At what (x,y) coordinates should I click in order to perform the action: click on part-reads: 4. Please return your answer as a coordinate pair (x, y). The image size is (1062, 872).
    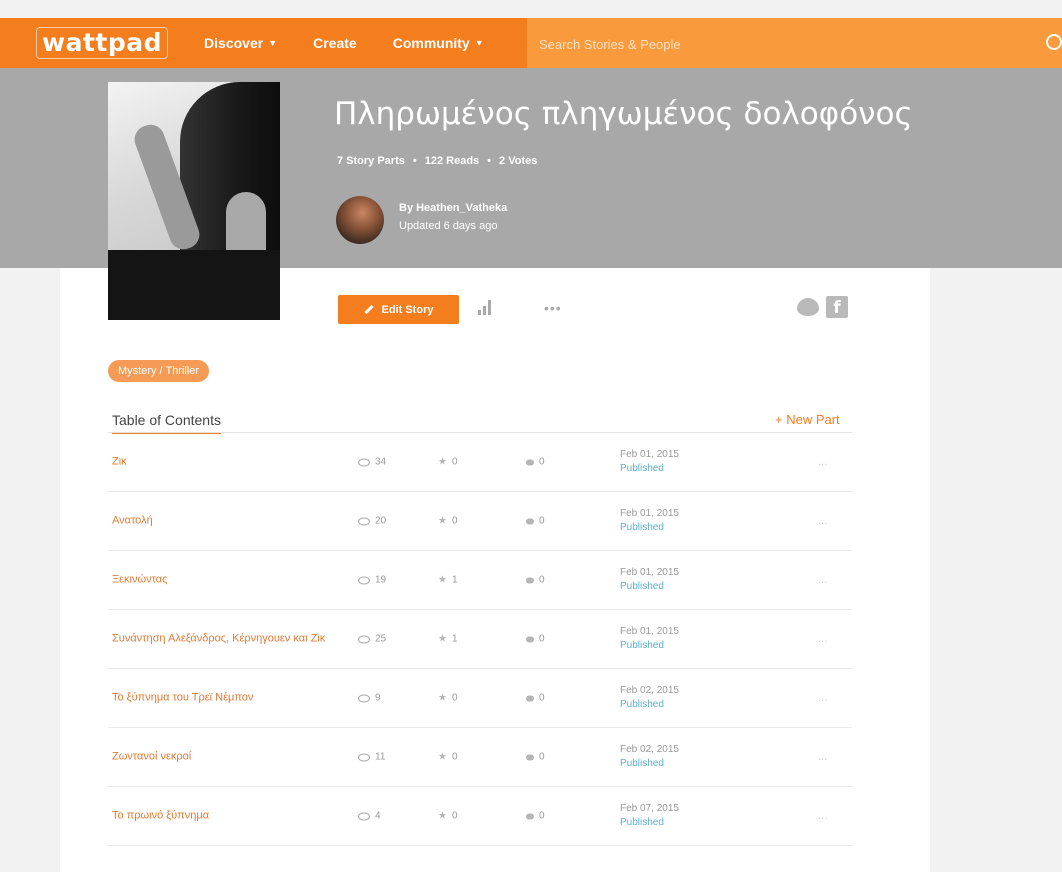
    Looking at the image, I should click on (369, 816).